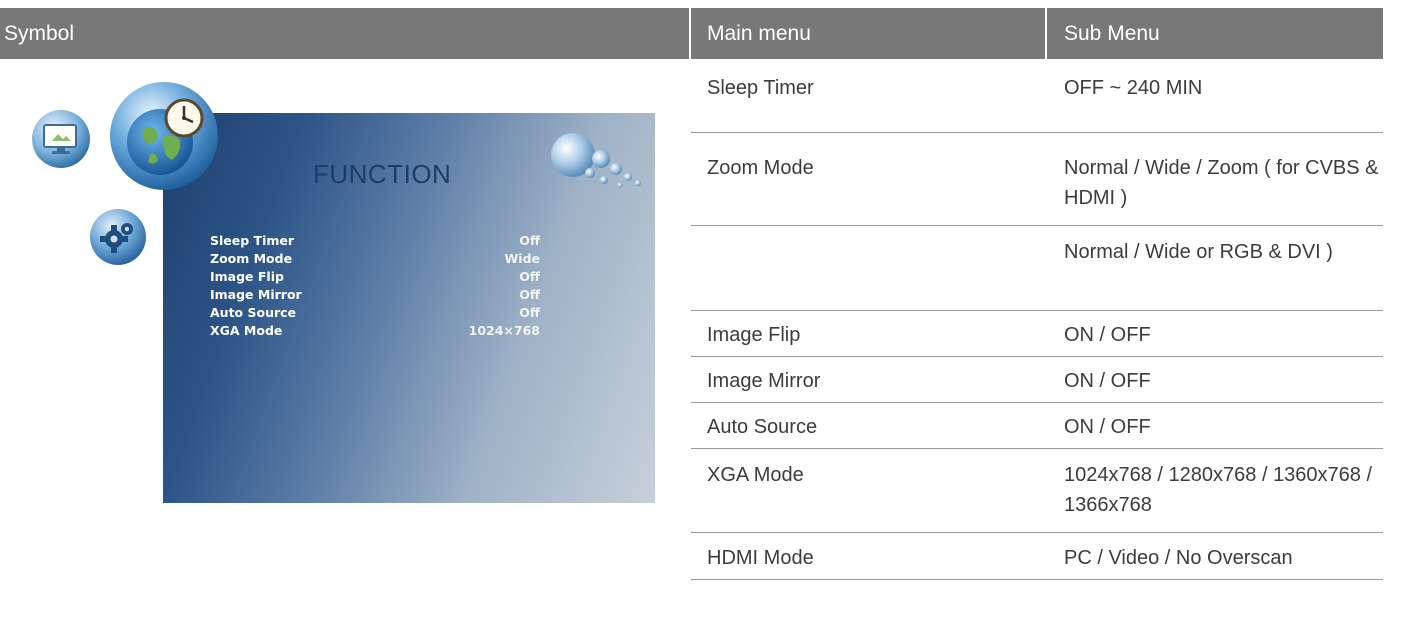 This screenshot has height=623, width=1404. Describe the element at coordinates (1221, 183) in the screenshot. I see `row-sub-cell: Normal / Wide / Zoom ( for CVBS & HDMI )` at that location.